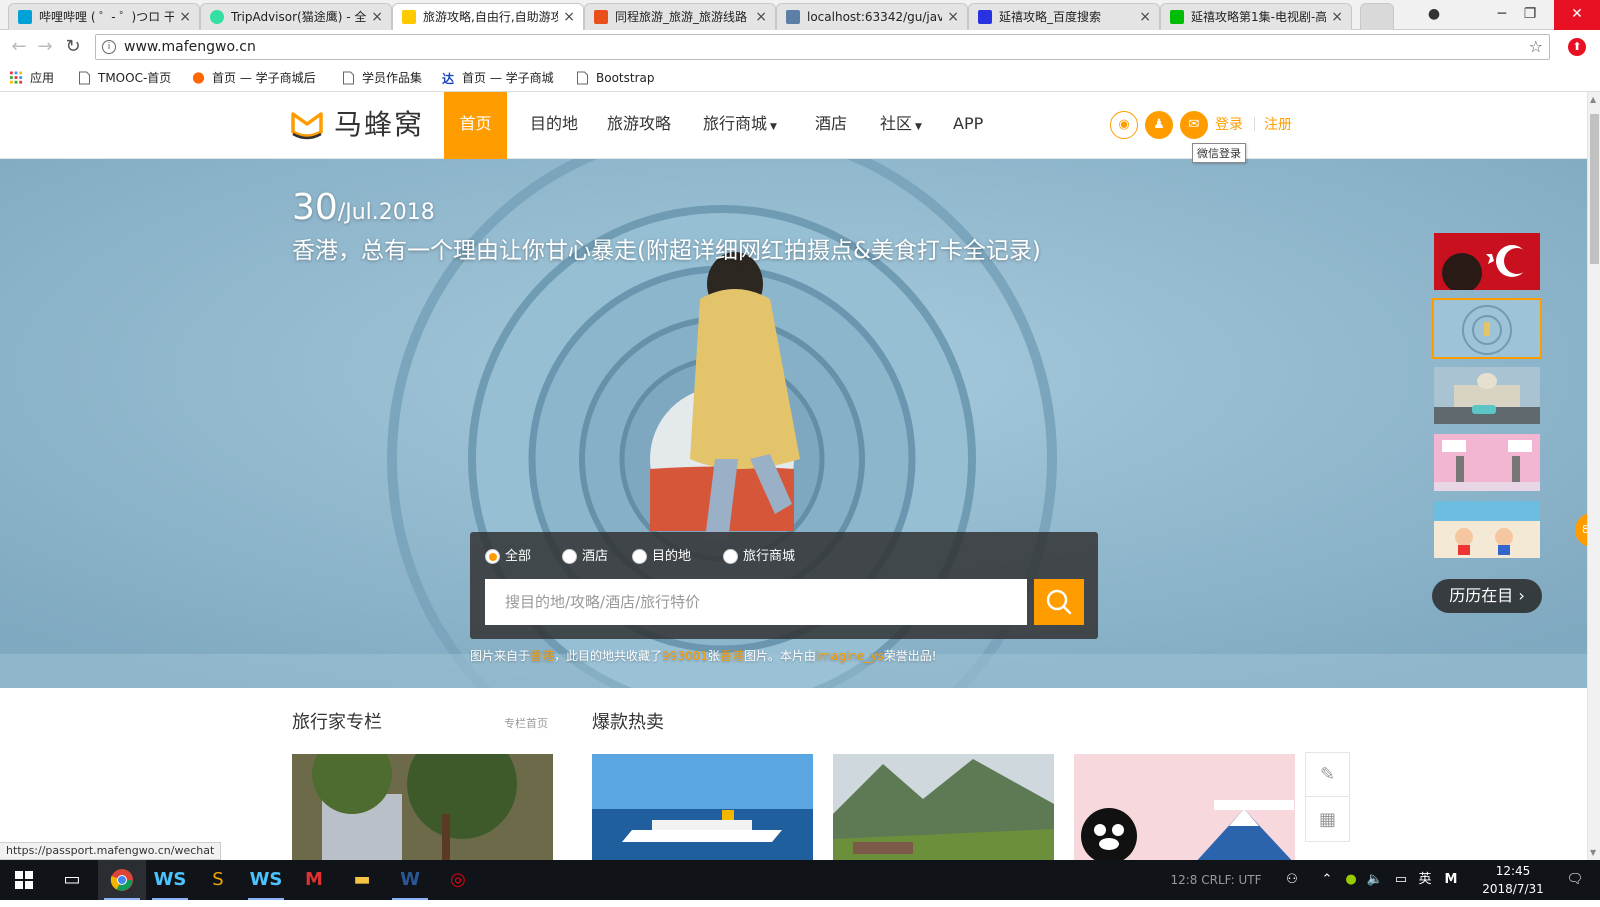  I want to click on column-card-photo, so click(422, 809).